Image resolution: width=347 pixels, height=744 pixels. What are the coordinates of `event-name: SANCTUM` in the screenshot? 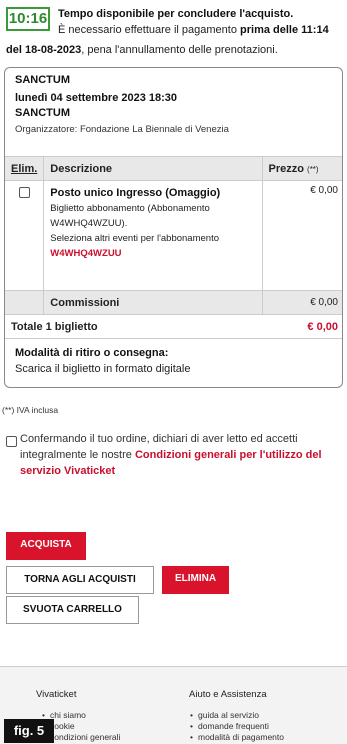 It's located at (42, 80).